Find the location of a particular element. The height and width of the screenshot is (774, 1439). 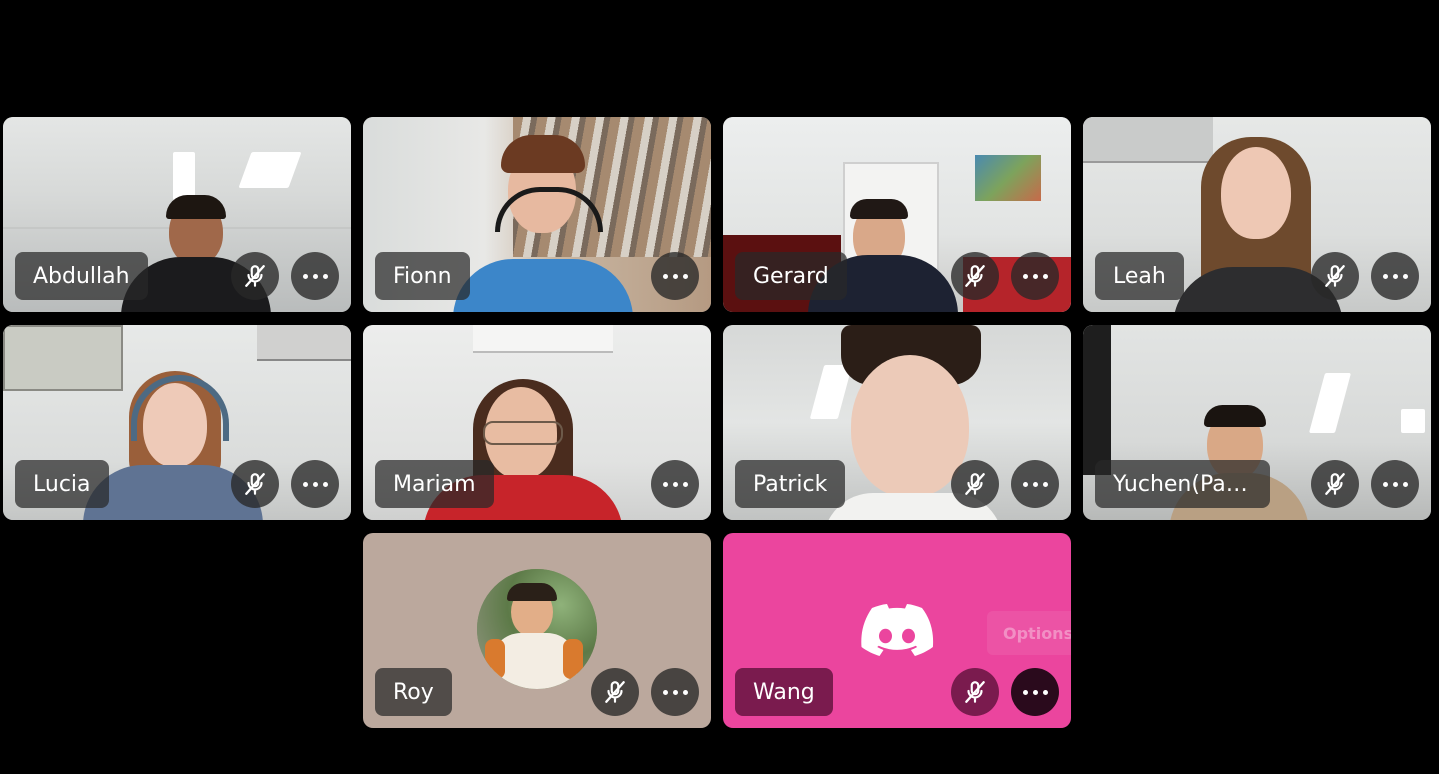

participant-tile-lucia: Lucia is located at coordinates (177, 422).